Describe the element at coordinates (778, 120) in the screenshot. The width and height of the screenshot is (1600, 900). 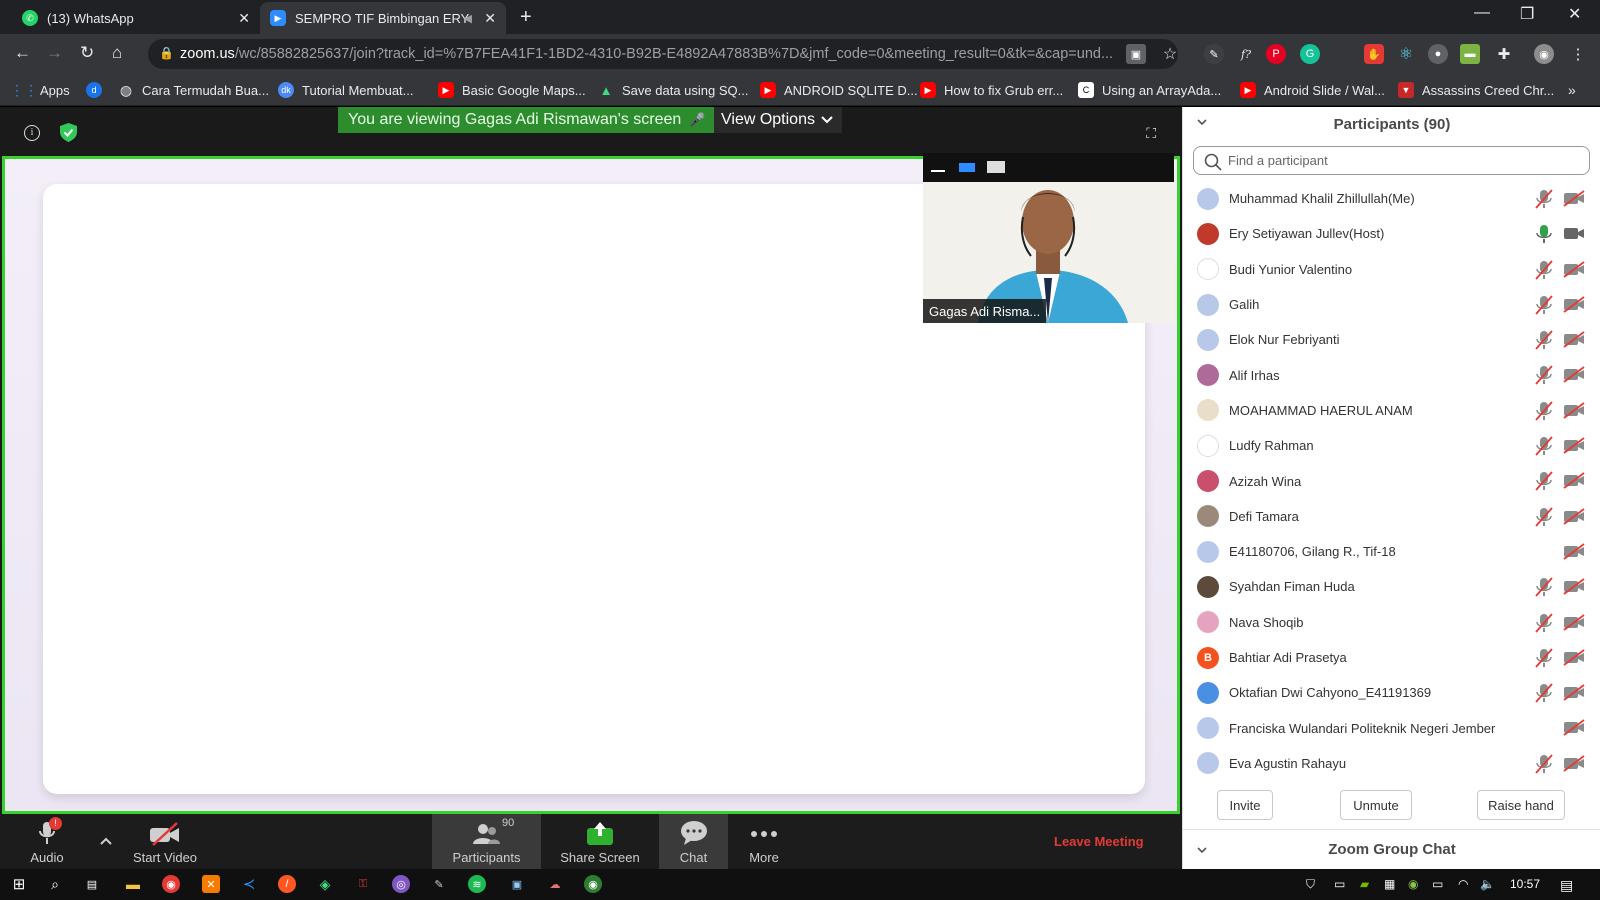
I see `view-options-button: View Options` at that location.